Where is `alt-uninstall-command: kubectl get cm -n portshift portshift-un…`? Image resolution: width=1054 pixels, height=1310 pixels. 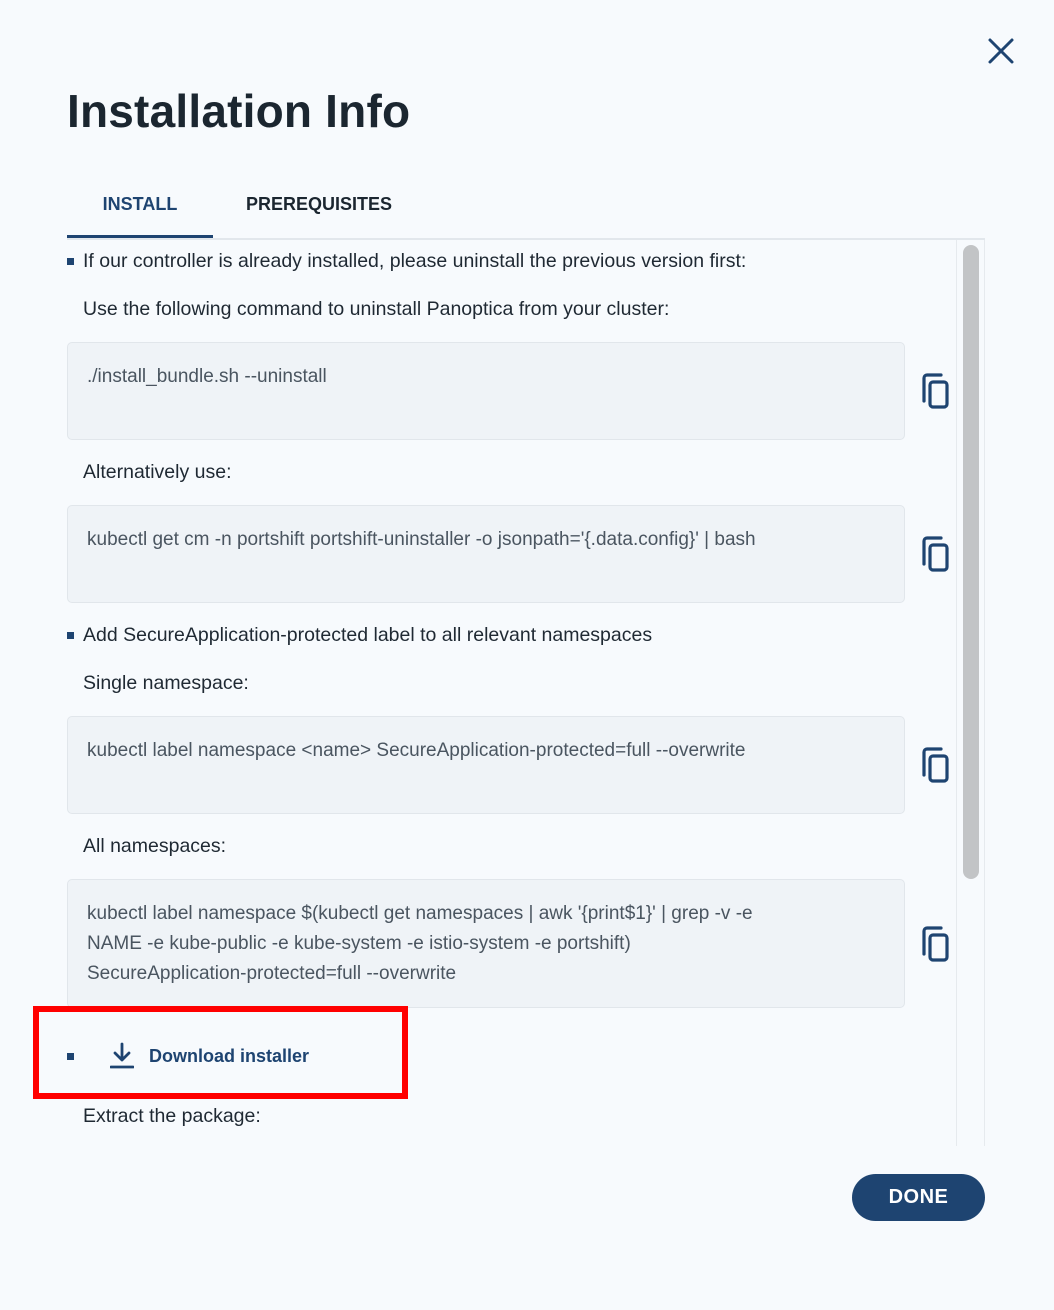 alt-uninstall-command: kubectl get cm -n portshift portshift-un… is located at coordinates (421, 539).